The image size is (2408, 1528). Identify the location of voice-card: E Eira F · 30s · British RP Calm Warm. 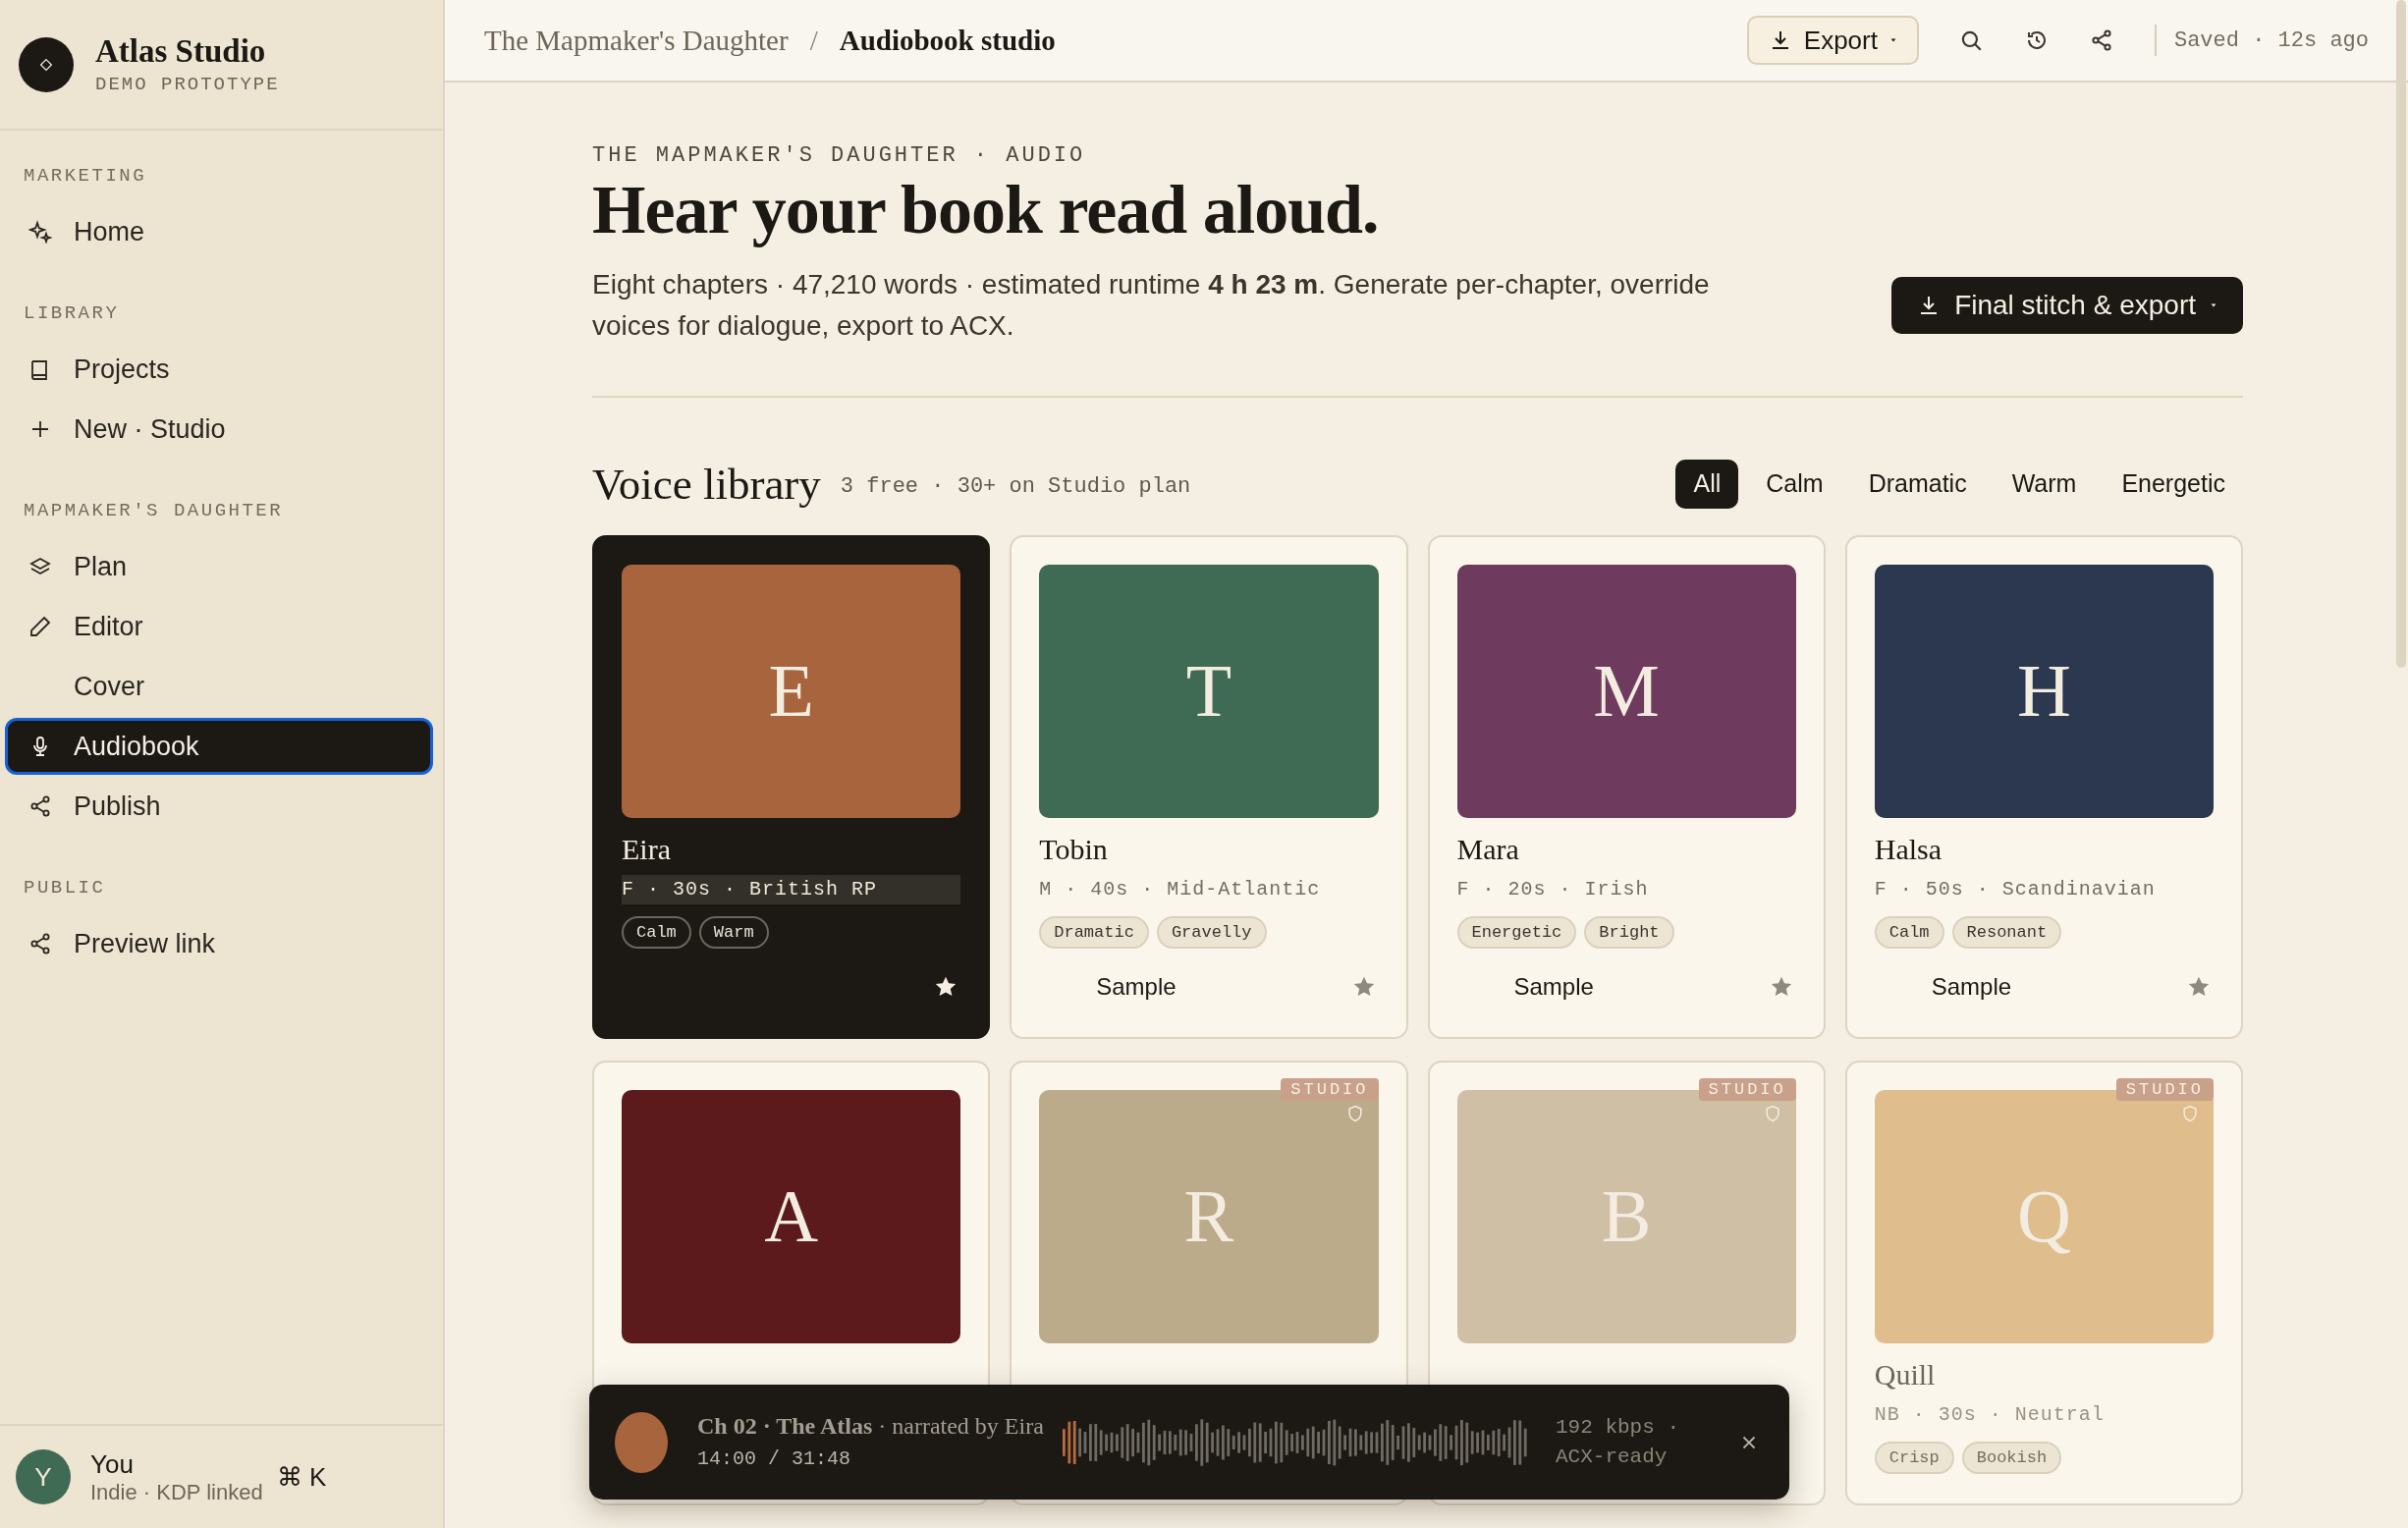
(792, 786).